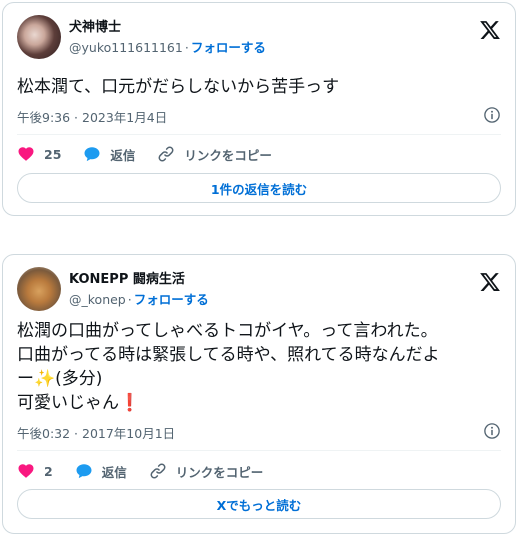  I want to click on handle-row: @_konep · フォローする, so click(139, 300).